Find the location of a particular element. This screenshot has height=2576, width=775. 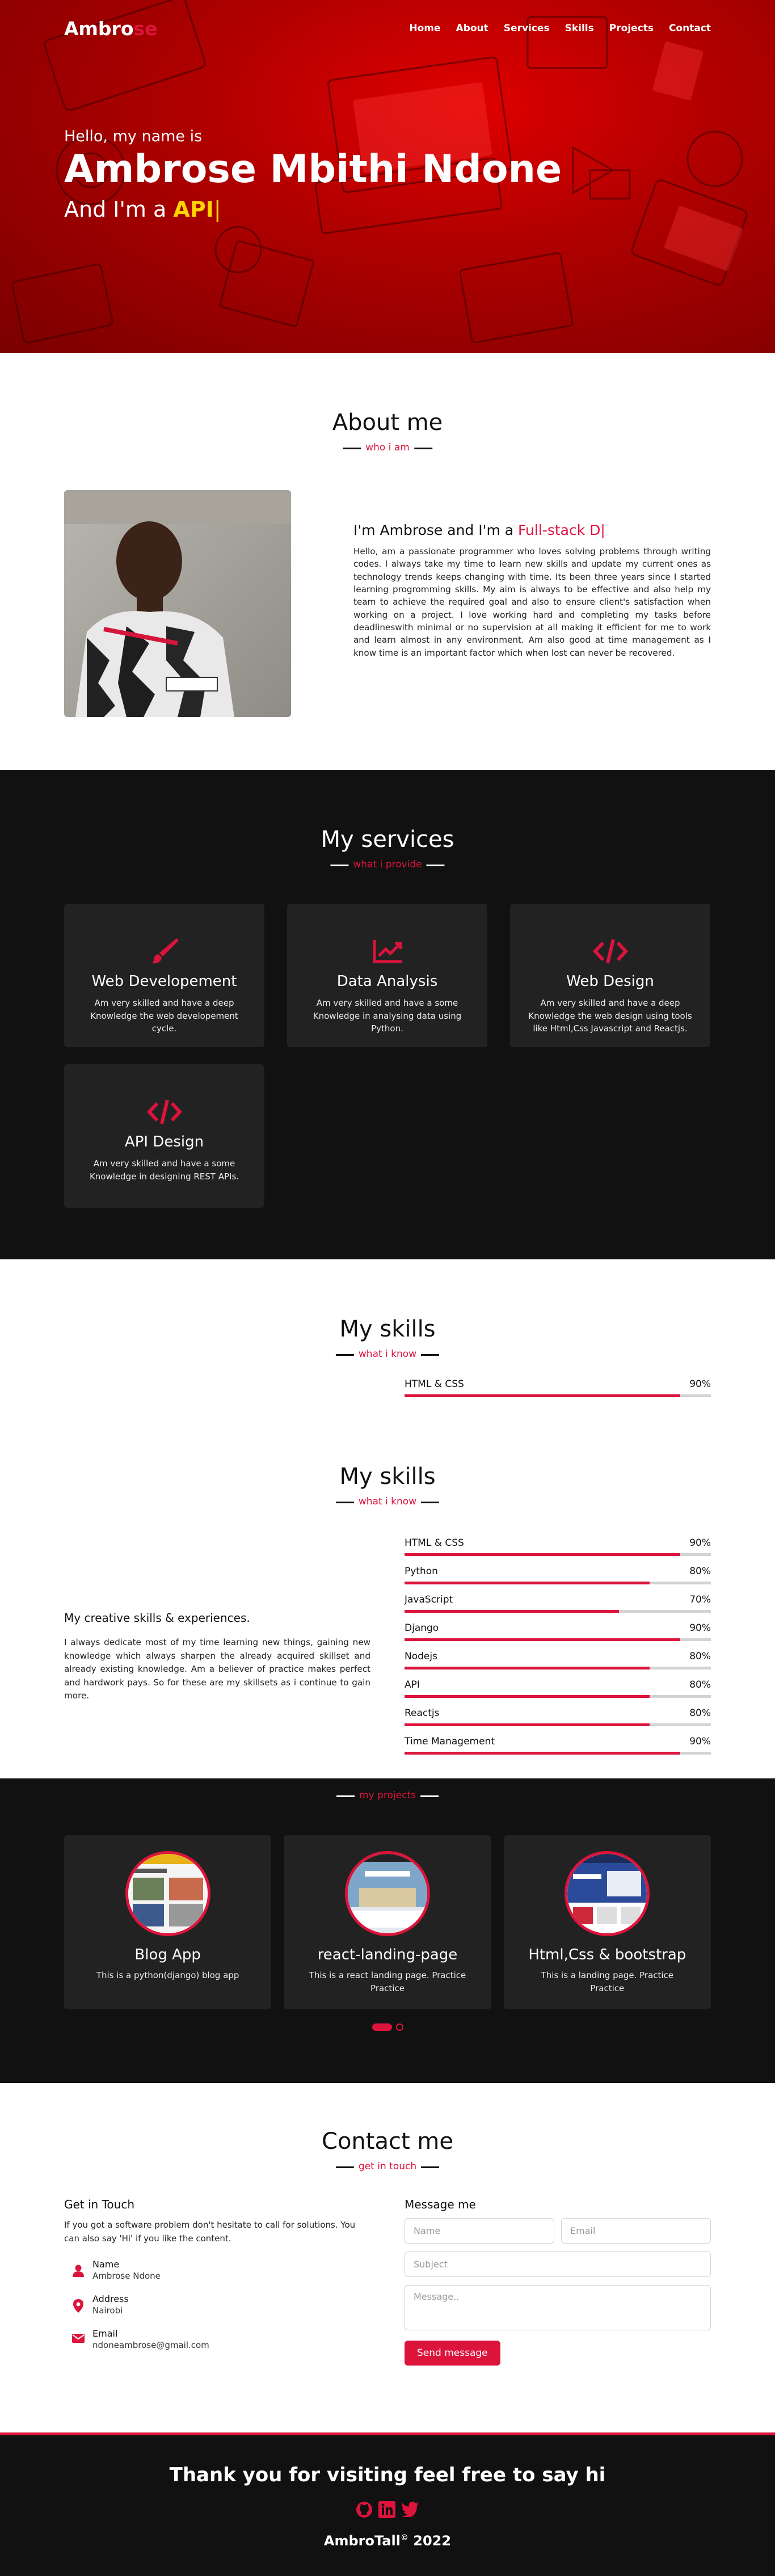

skills-heading: My creative skills & experiences. is located at coordinates (157, 1618).